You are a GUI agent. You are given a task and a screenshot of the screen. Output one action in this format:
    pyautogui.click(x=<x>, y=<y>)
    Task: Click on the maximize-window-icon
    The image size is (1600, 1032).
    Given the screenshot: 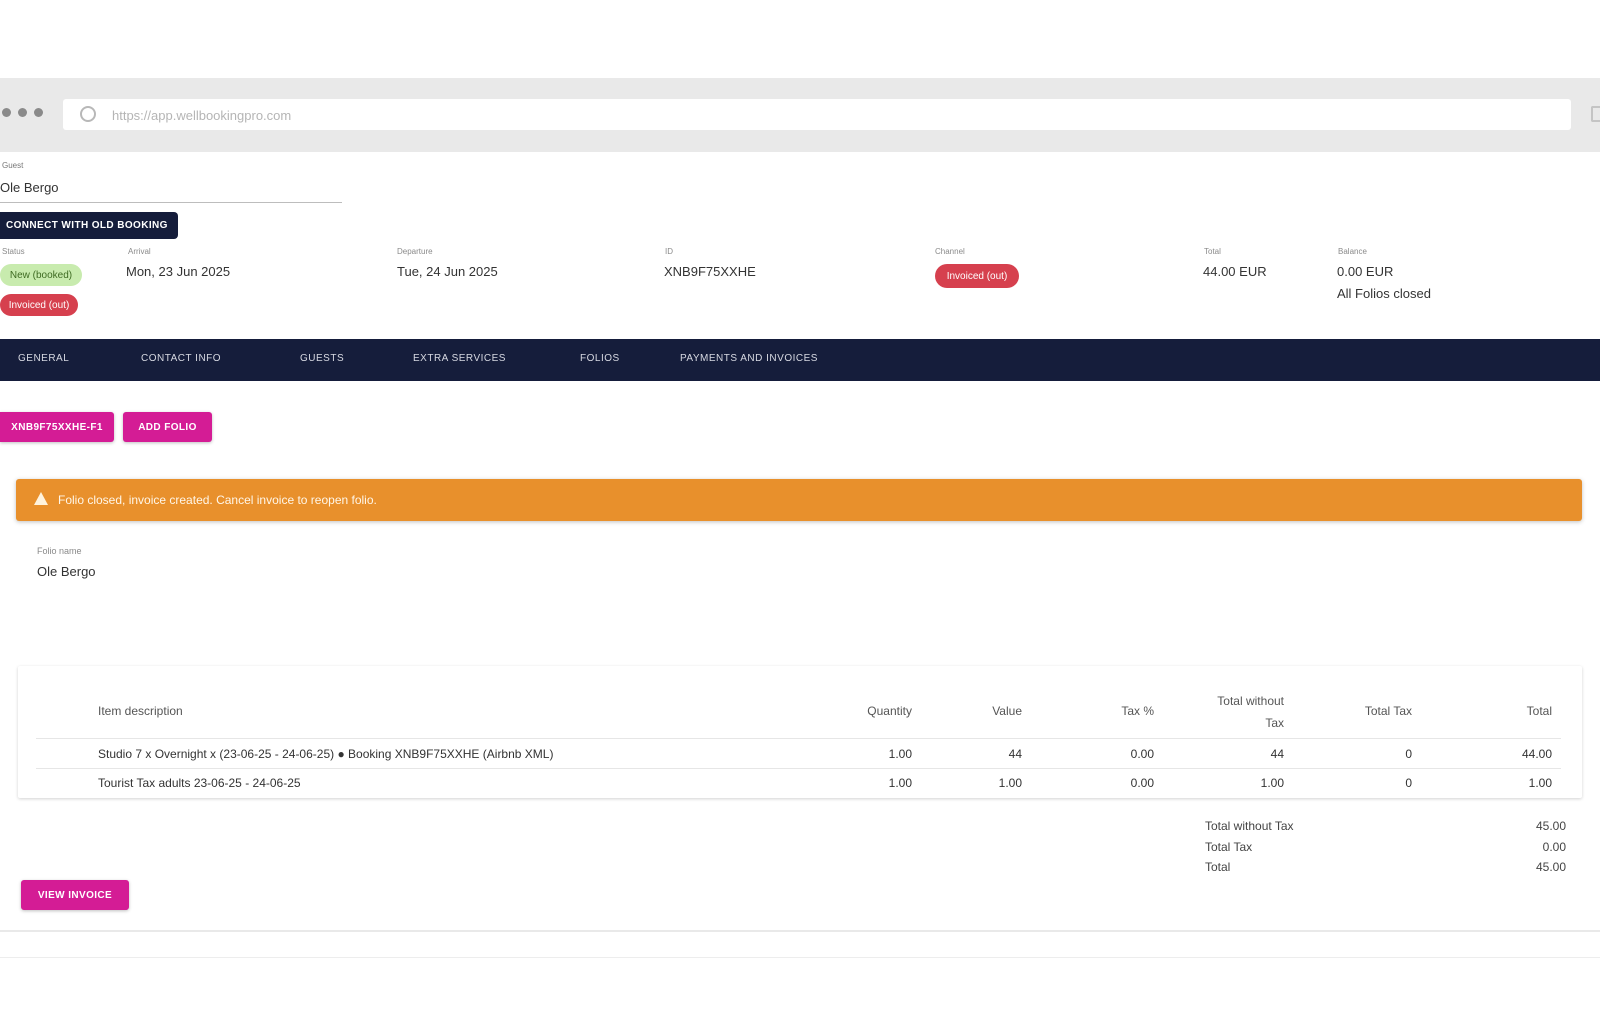 What is the action you would take?
    pyautogui.click(x=38, y=112)
    